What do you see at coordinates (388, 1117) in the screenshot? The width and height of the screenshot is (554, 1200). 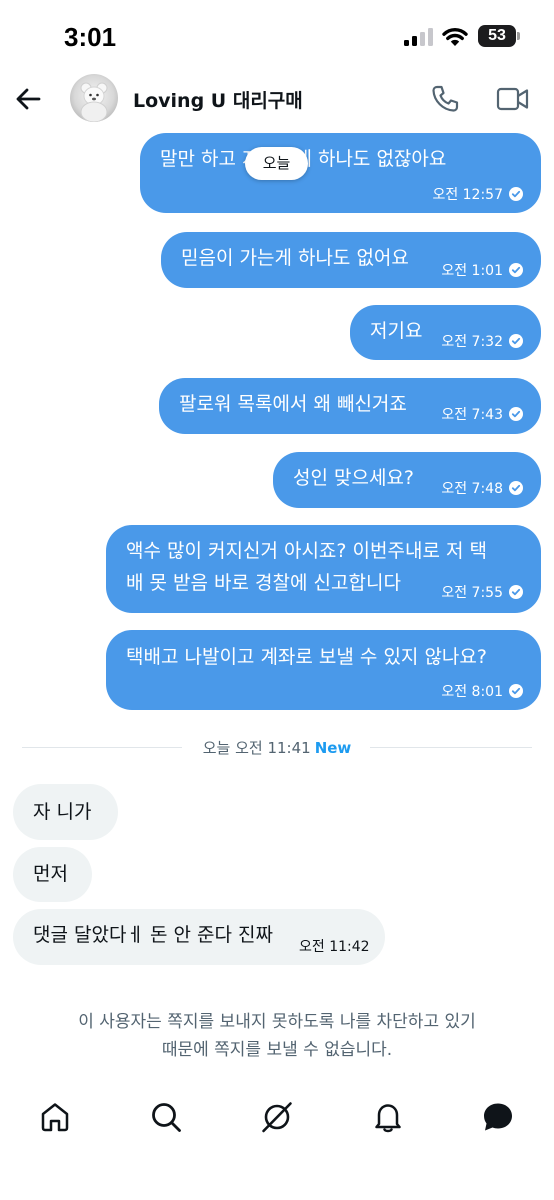 I see `notifications-icon` at bounding box center [388, 1117].